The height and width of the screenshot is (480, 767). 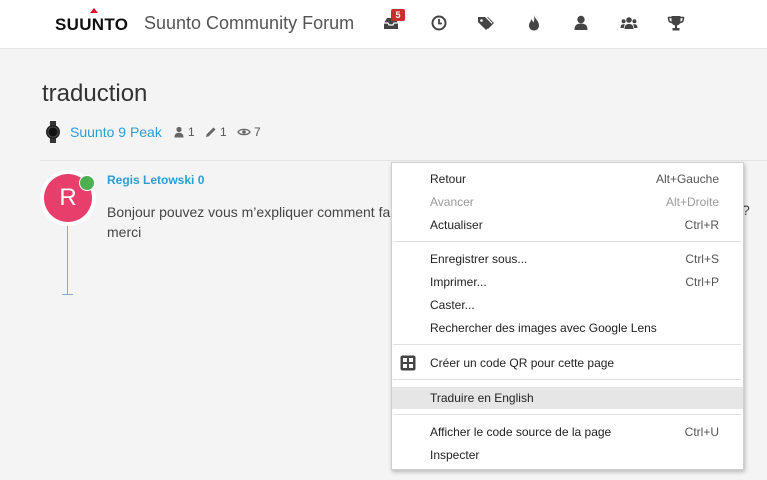 What do you see at coordinates (567, 282) in the screenshot?
I see `menu-item-print: Imprimer... Ctrl+P` at bounding box center [567, 282].